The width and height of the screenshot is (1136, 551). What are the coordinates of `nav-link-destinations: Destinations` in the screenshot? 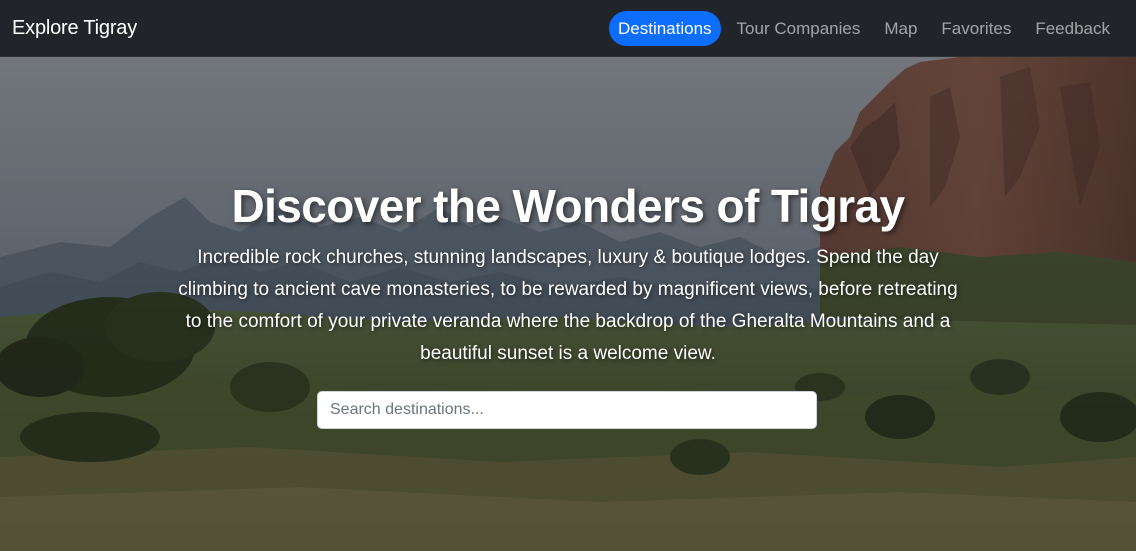 It's located at (664, 28).